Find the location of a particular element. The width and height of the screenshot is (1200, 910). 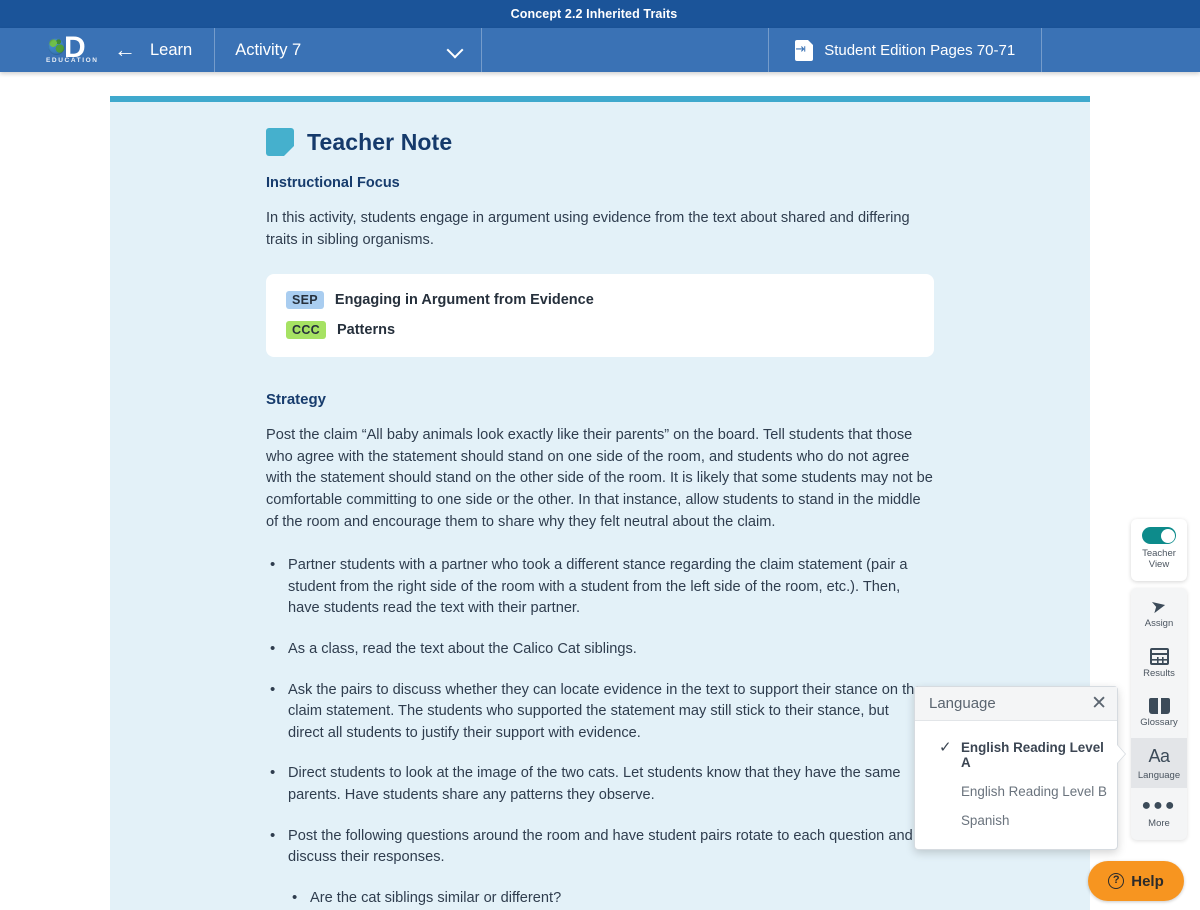

sidebar-item-label: More is located at coordinates (1159, 823).